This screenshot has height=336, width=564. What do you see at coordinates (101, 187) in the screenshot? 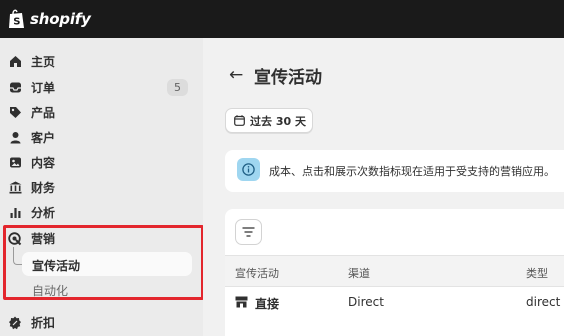
I see `sidebar-item-finance: 财务` at bounding box center [101, 187].